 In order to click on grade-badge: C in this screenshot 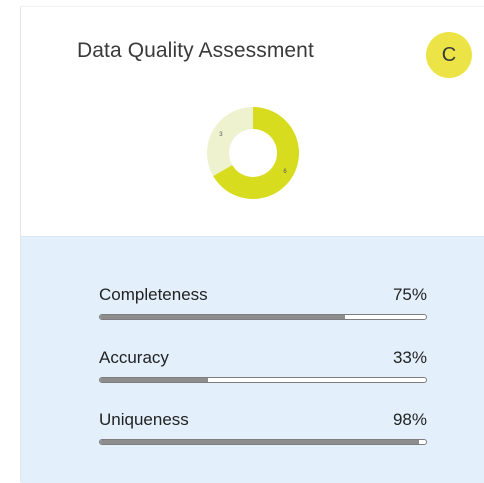, I will do `click(449, 55)`.